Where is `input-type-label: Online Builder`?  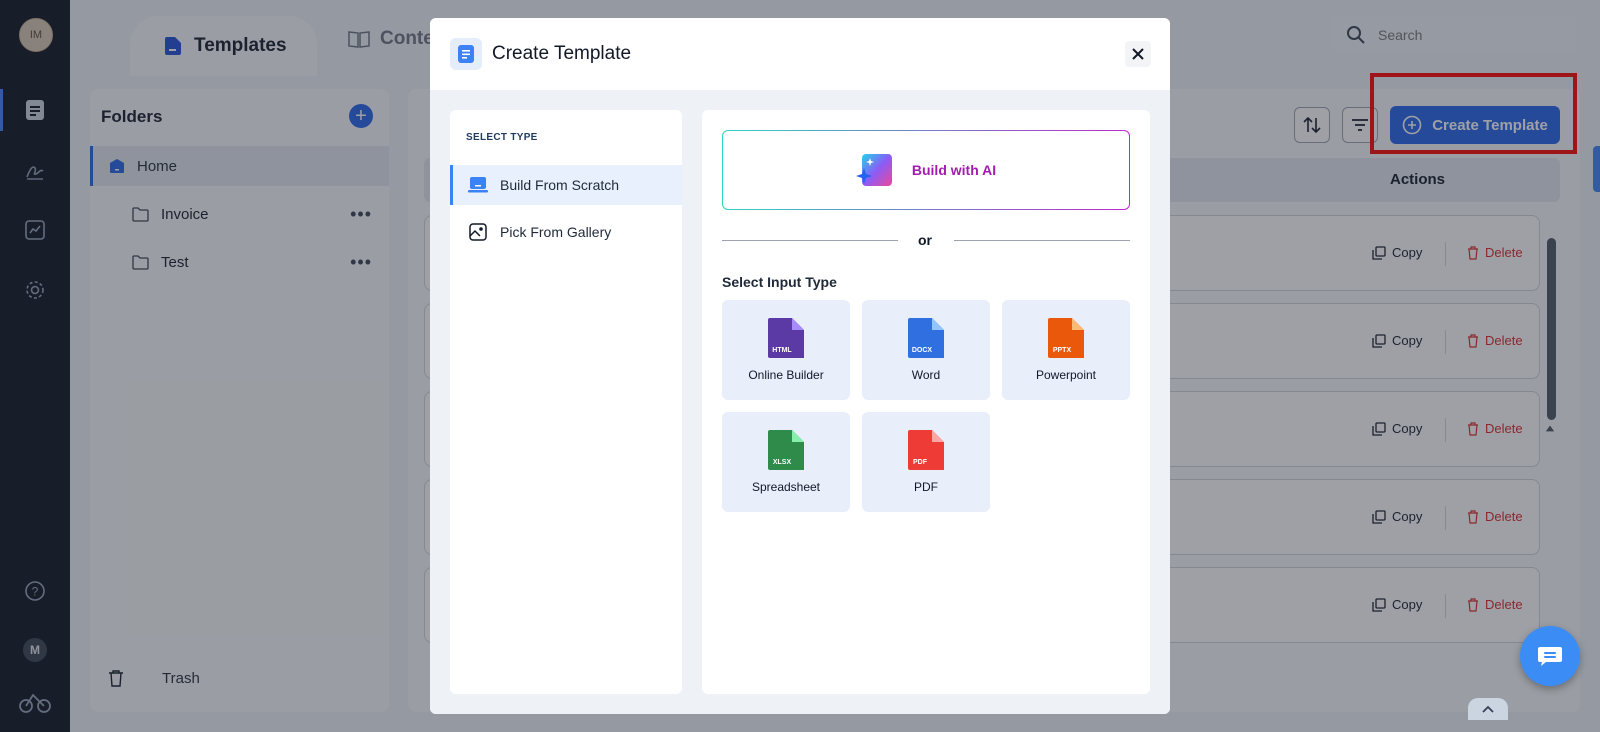
input-type-label: Online Builder is located at coordinates (786, 375).